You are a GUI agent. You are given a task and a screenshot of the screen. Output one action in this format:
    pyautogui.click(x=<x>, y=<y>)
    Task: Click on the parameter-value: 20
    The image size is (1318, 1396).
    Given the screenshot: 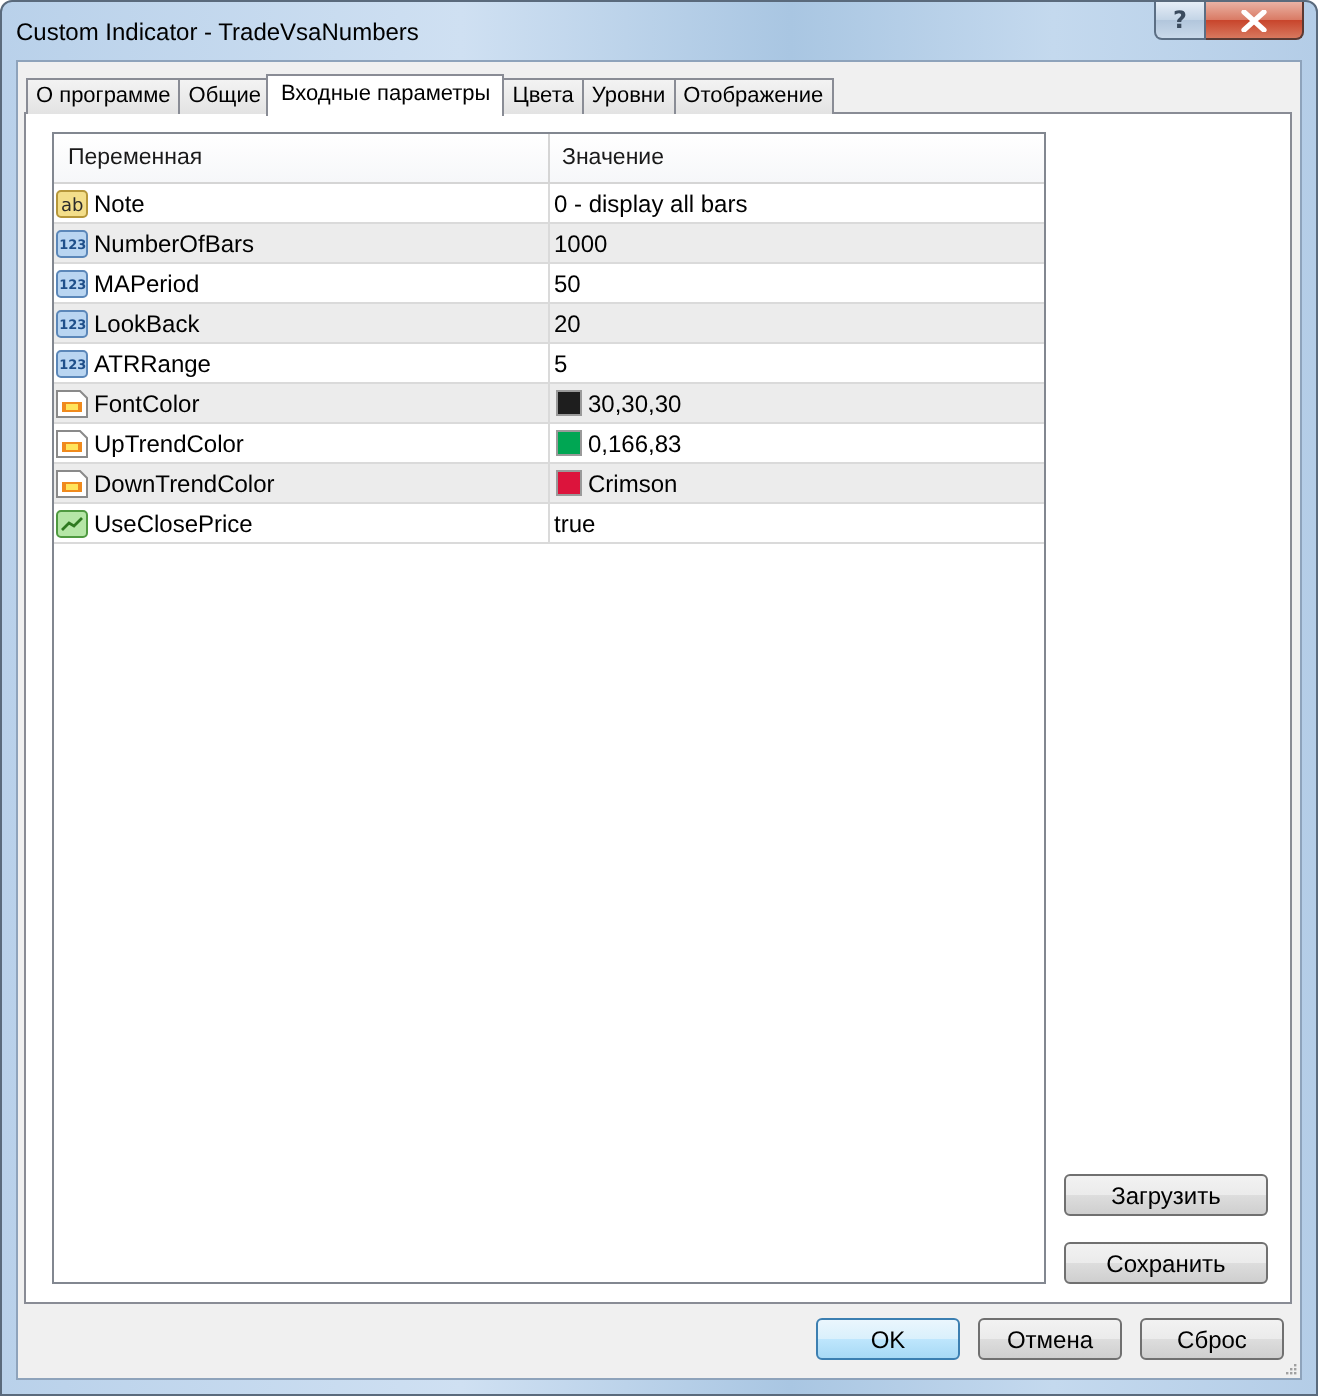 What is the action you would take?
    pyautogui.click(x=567, y=323)
    